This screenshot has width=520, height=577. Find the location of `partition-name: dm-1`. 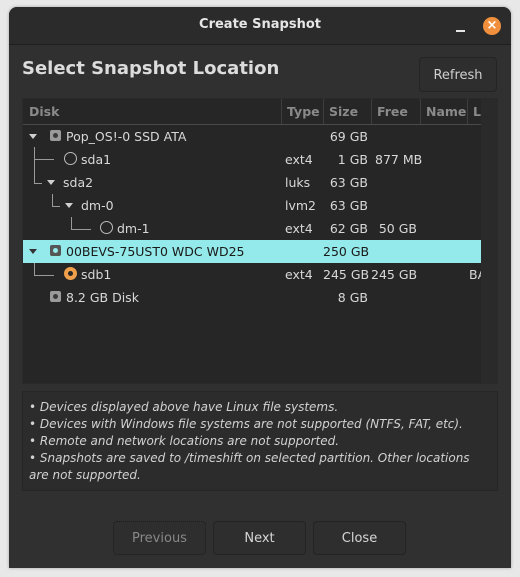

partition-name: dm-1 is located at coordinates (133, 228).